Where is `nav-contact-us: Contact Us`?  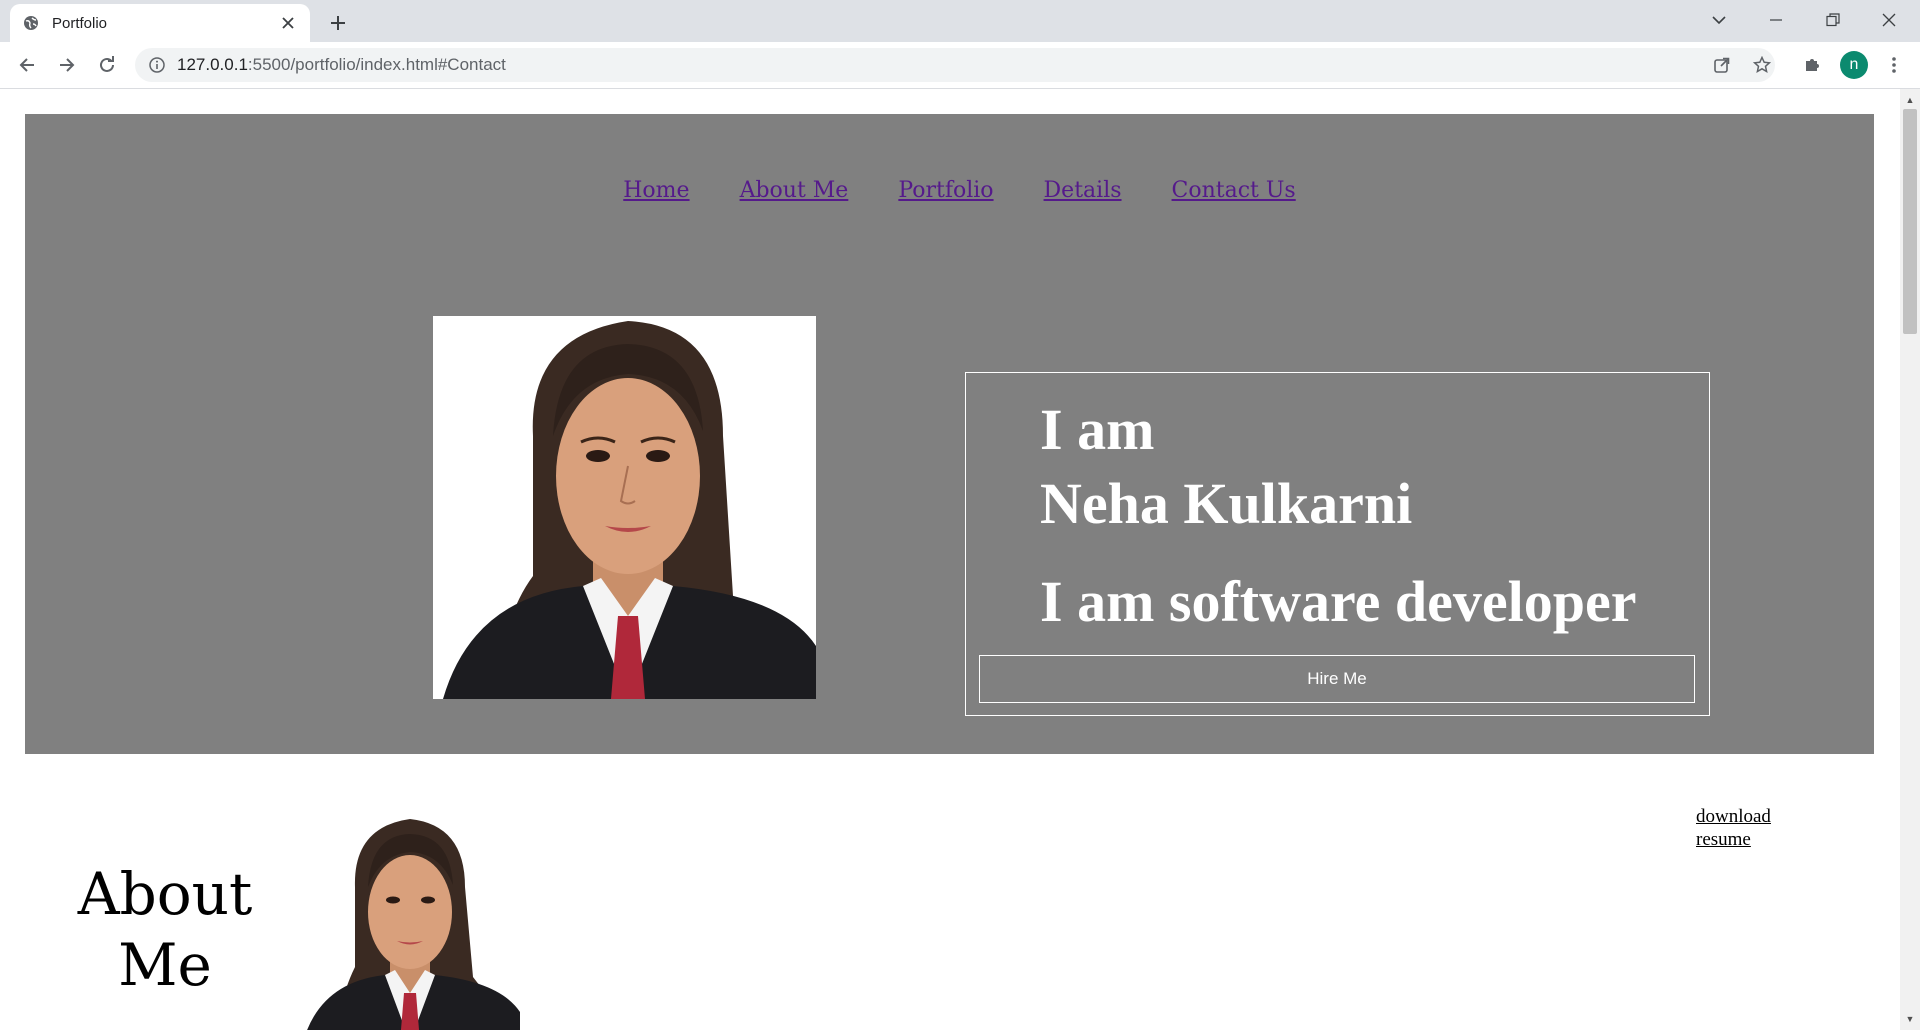 nav-contact-us: Contact Us is located at coordinates (1234, 190).